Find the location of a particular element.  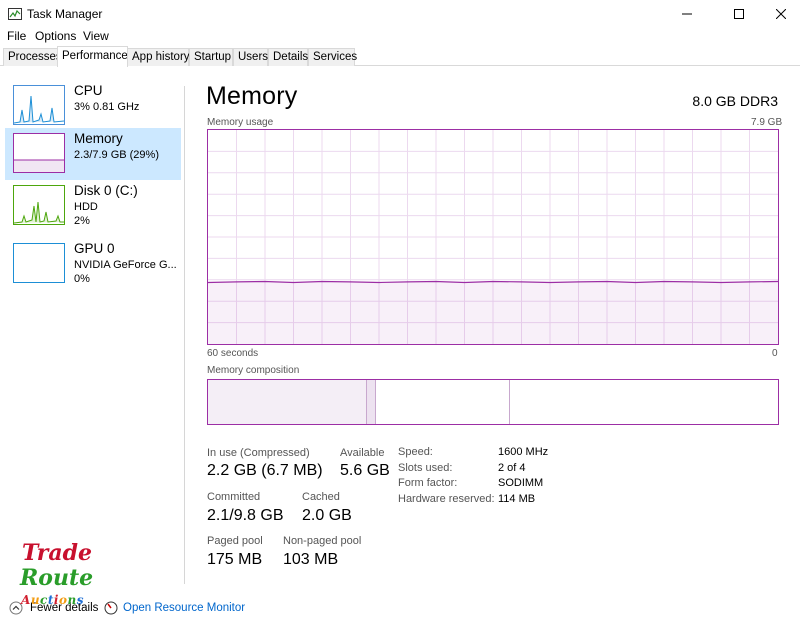

maximize-button is located at coordinates (738, 13).